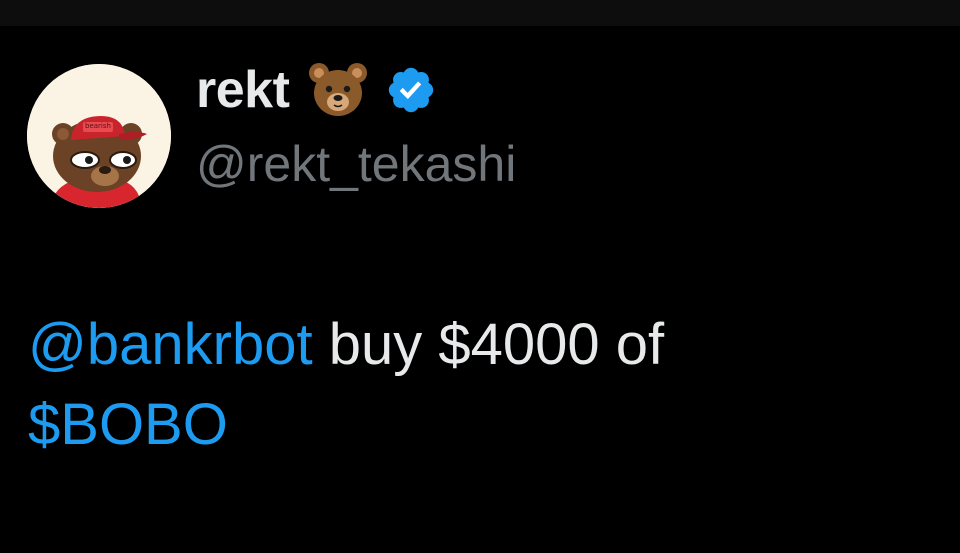 Image resolution: width=960 pixels, height=553 pixels. Describe the element at coordinates (488, 344) in the screenshot. I see `tweet-body-text: buy $4000 of` at that location.